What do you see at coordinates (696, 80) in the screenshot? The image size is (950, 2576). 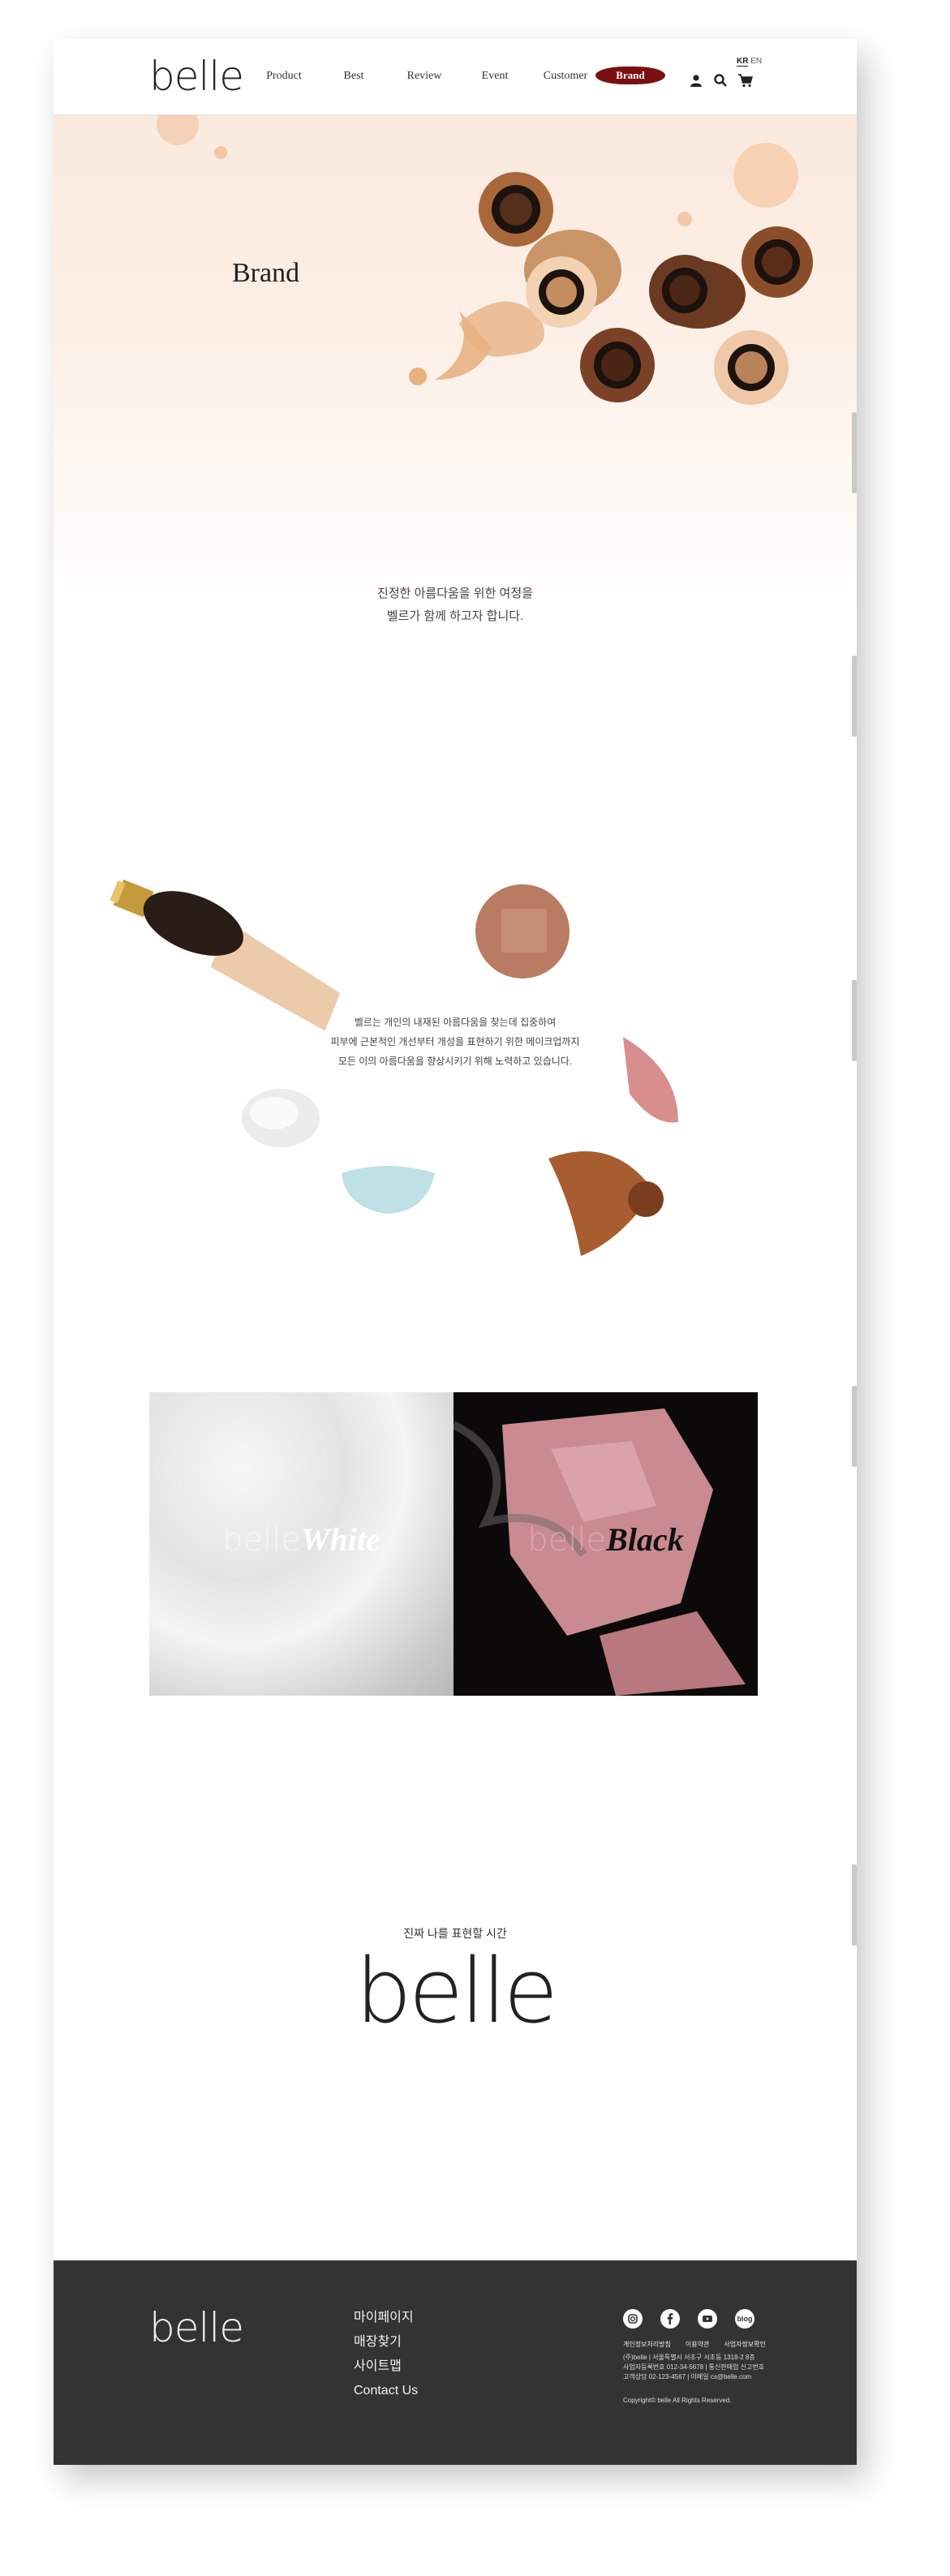 I see `user-icon` at bounding box center [696, 80].